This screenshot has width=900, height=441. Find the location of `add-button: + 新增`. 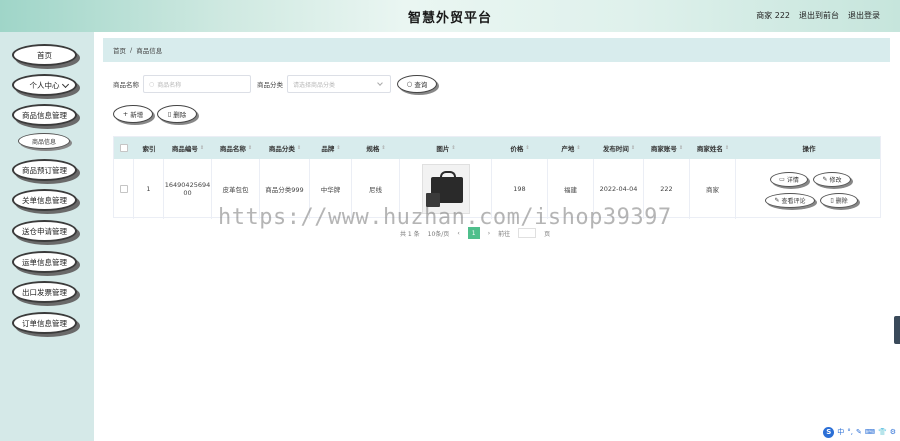

add-button: + 新增 is located at coordinates (133, 114).